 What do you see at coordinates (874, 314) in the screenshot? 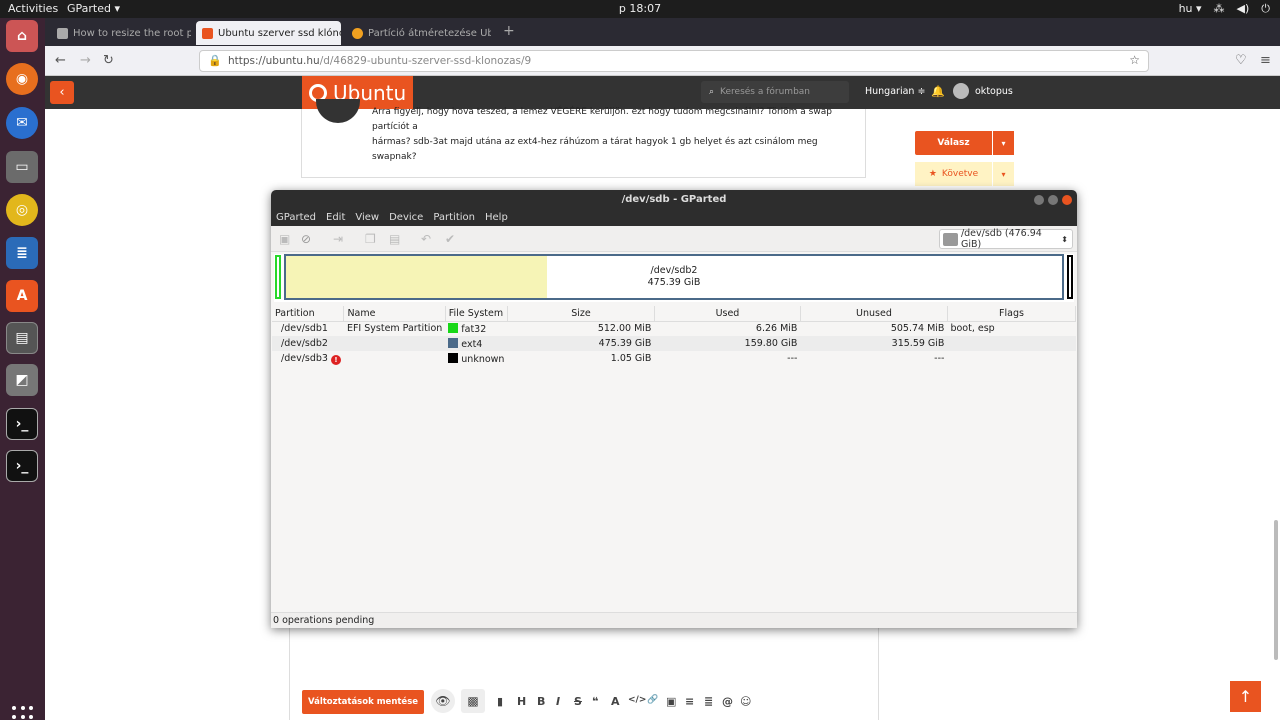
I see `column-header: Unused` at bounding box center [874, 314].